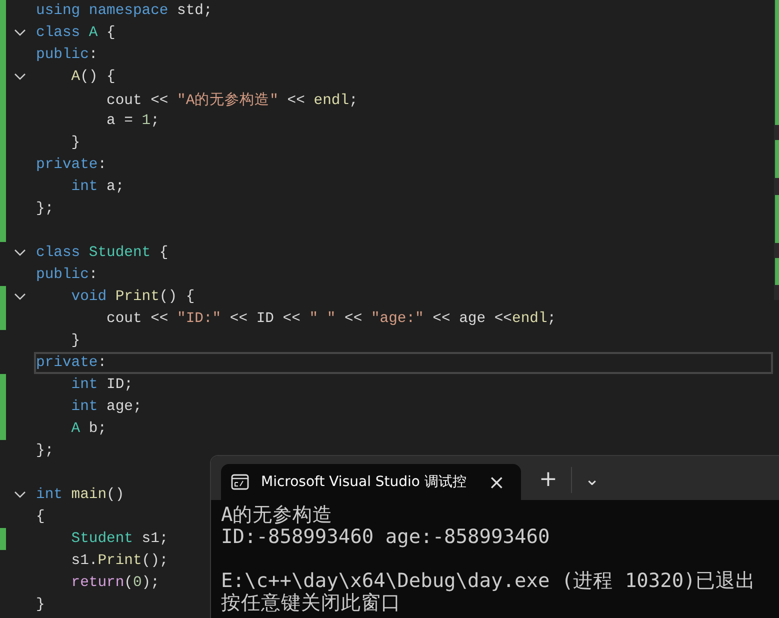 The width and height of the screenshot is (779, 618). I want to click on code-line: int age;, so click(106, 407).